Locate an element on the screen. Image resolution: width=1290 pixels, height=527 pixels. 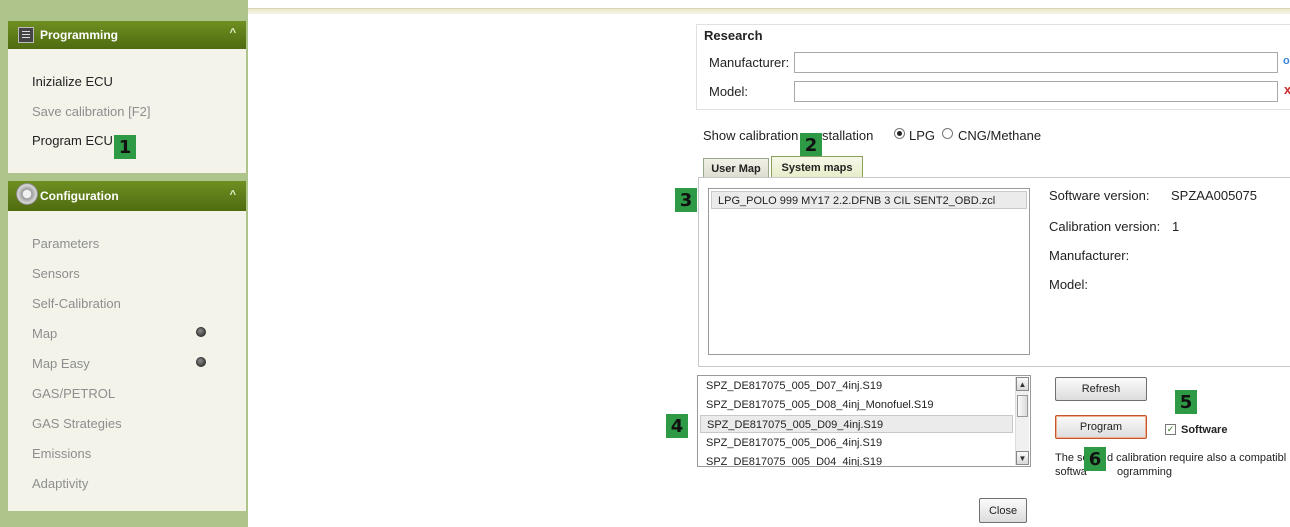
sidebar-item-sensors: Sensors is located at coordinates (56, 273).